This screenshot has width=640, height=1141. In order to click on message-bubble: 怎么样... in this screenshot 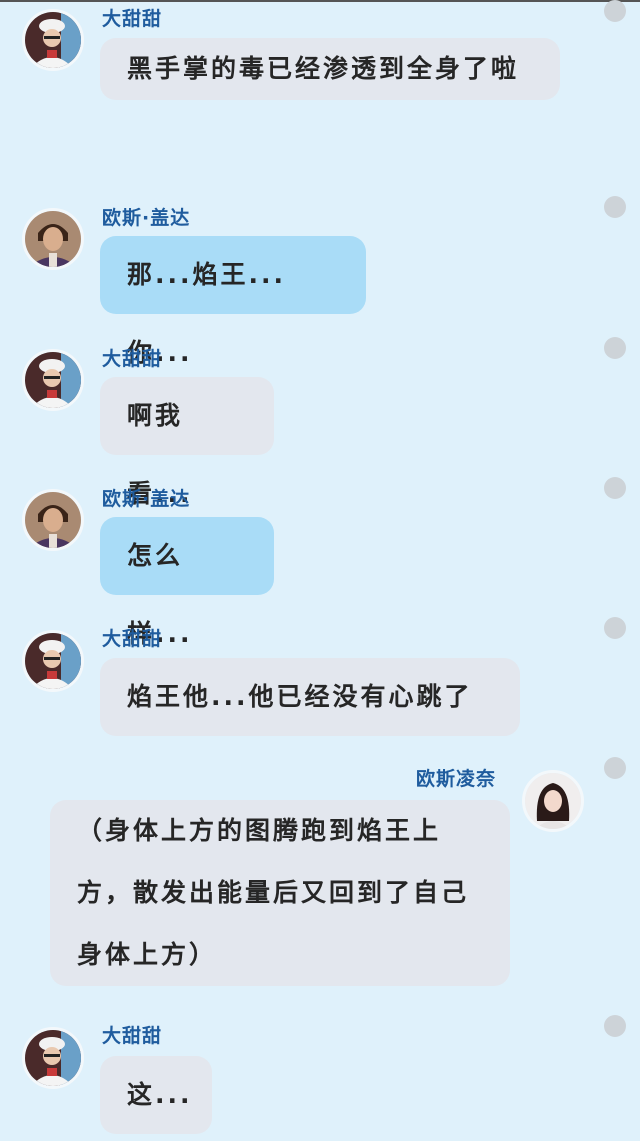, I will do `click(187, 582)`.